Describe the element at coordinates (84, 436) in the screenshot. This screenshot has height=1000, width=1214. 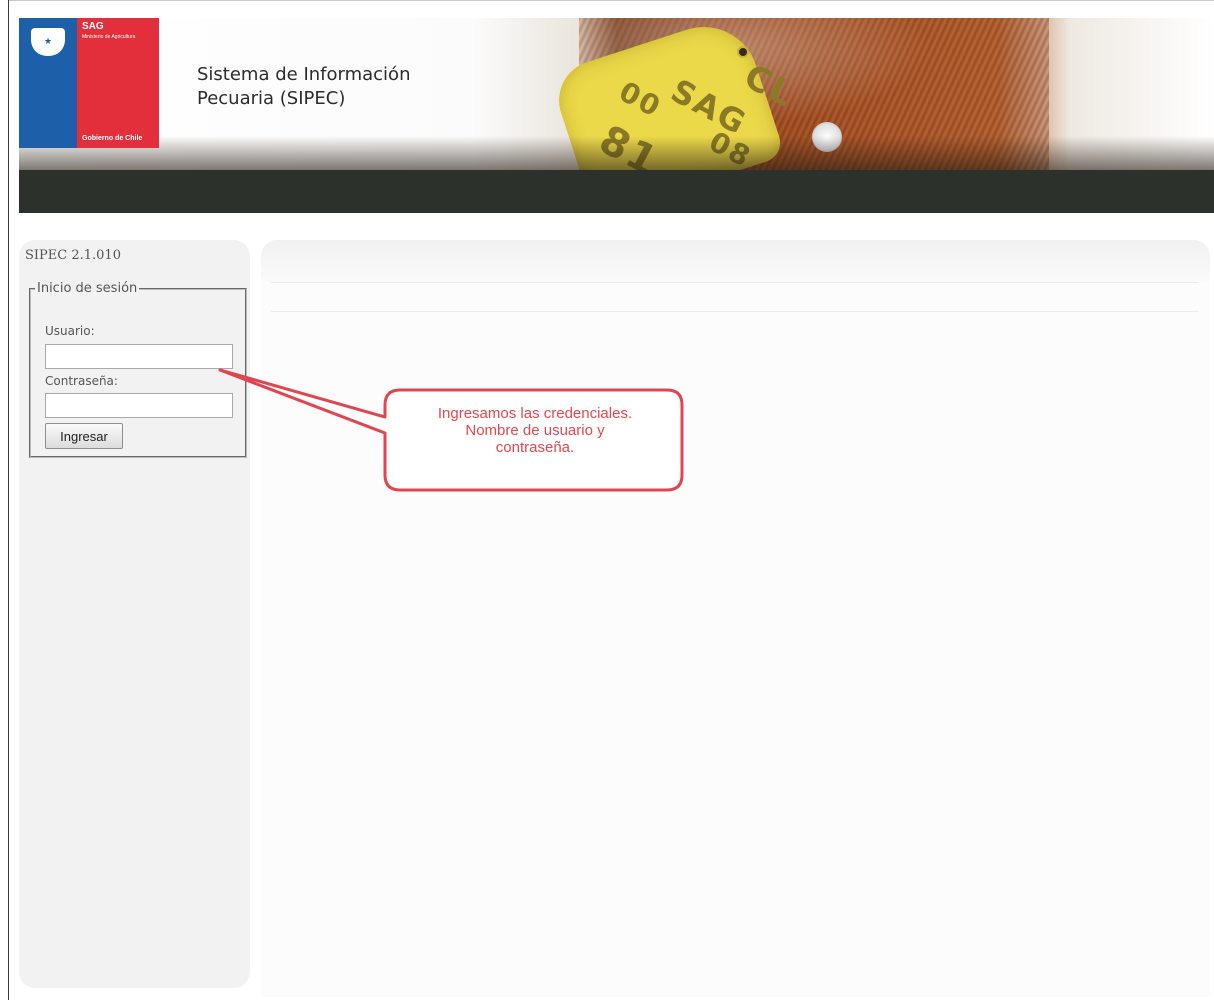
I see `login-button: Ingresar` at that location.